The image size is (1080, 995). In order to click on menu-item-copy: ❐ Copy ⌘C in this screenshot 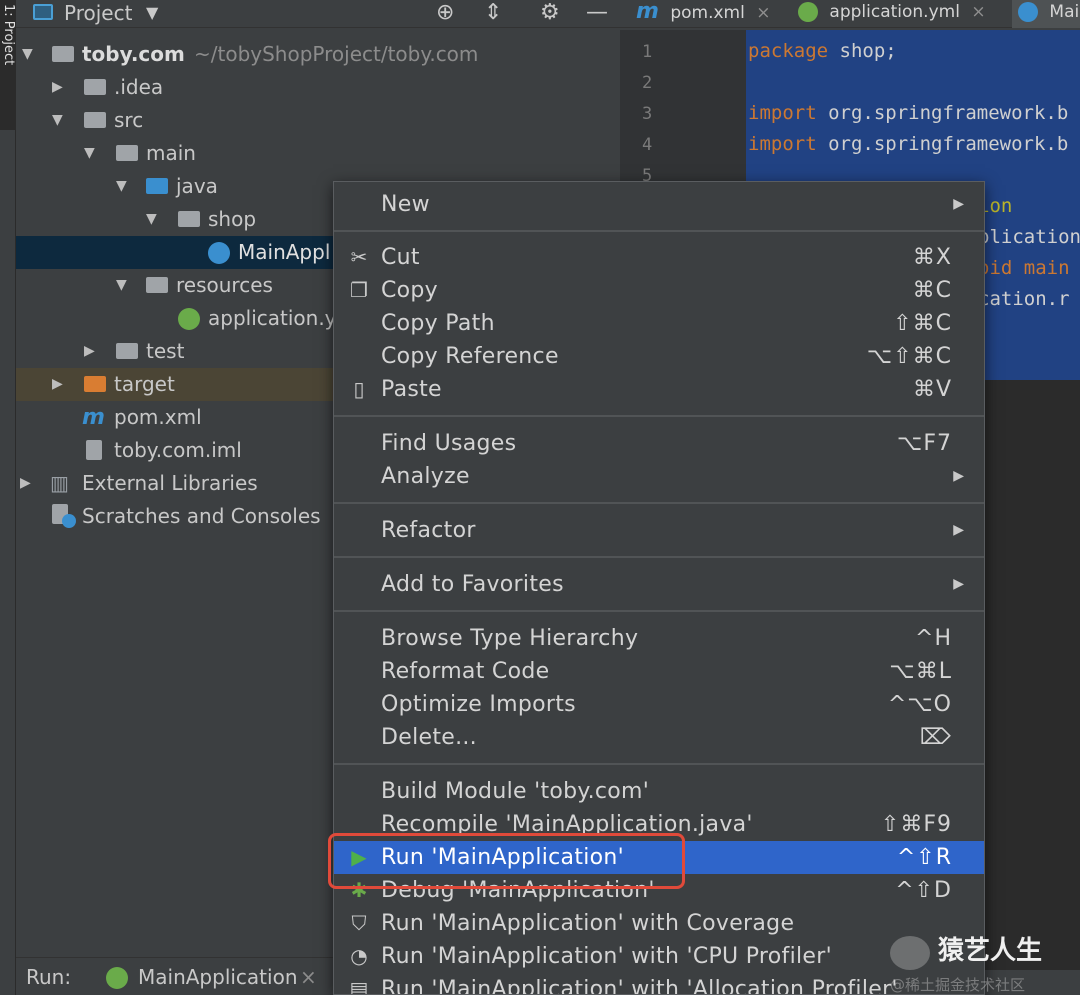, I will do `click(659, 290)`.